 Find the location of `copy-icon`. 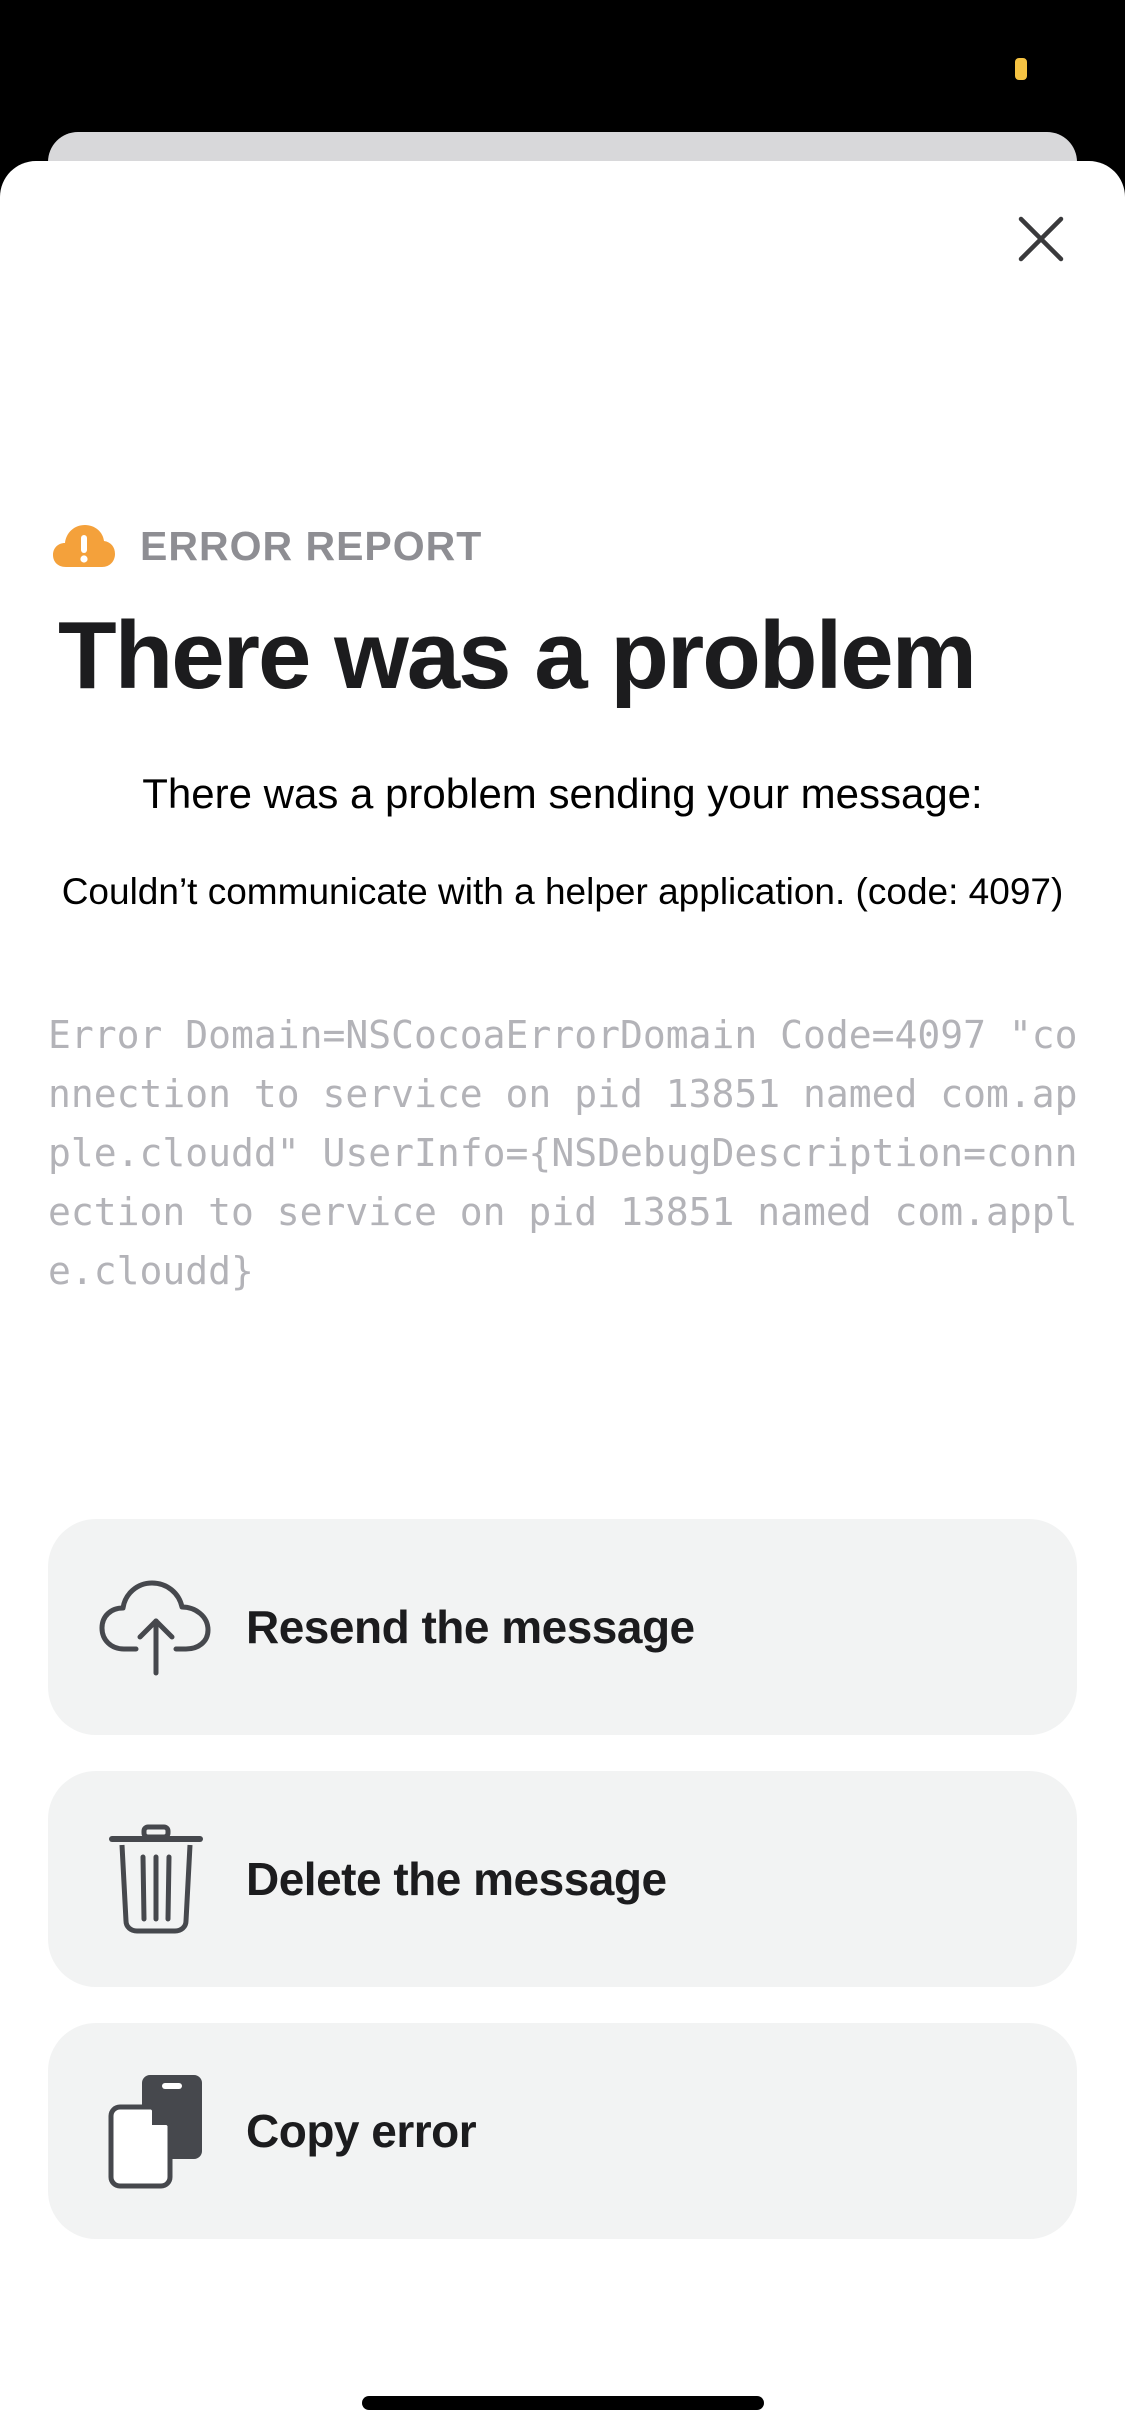

copy-icon is located at coordinates (156, 2131).